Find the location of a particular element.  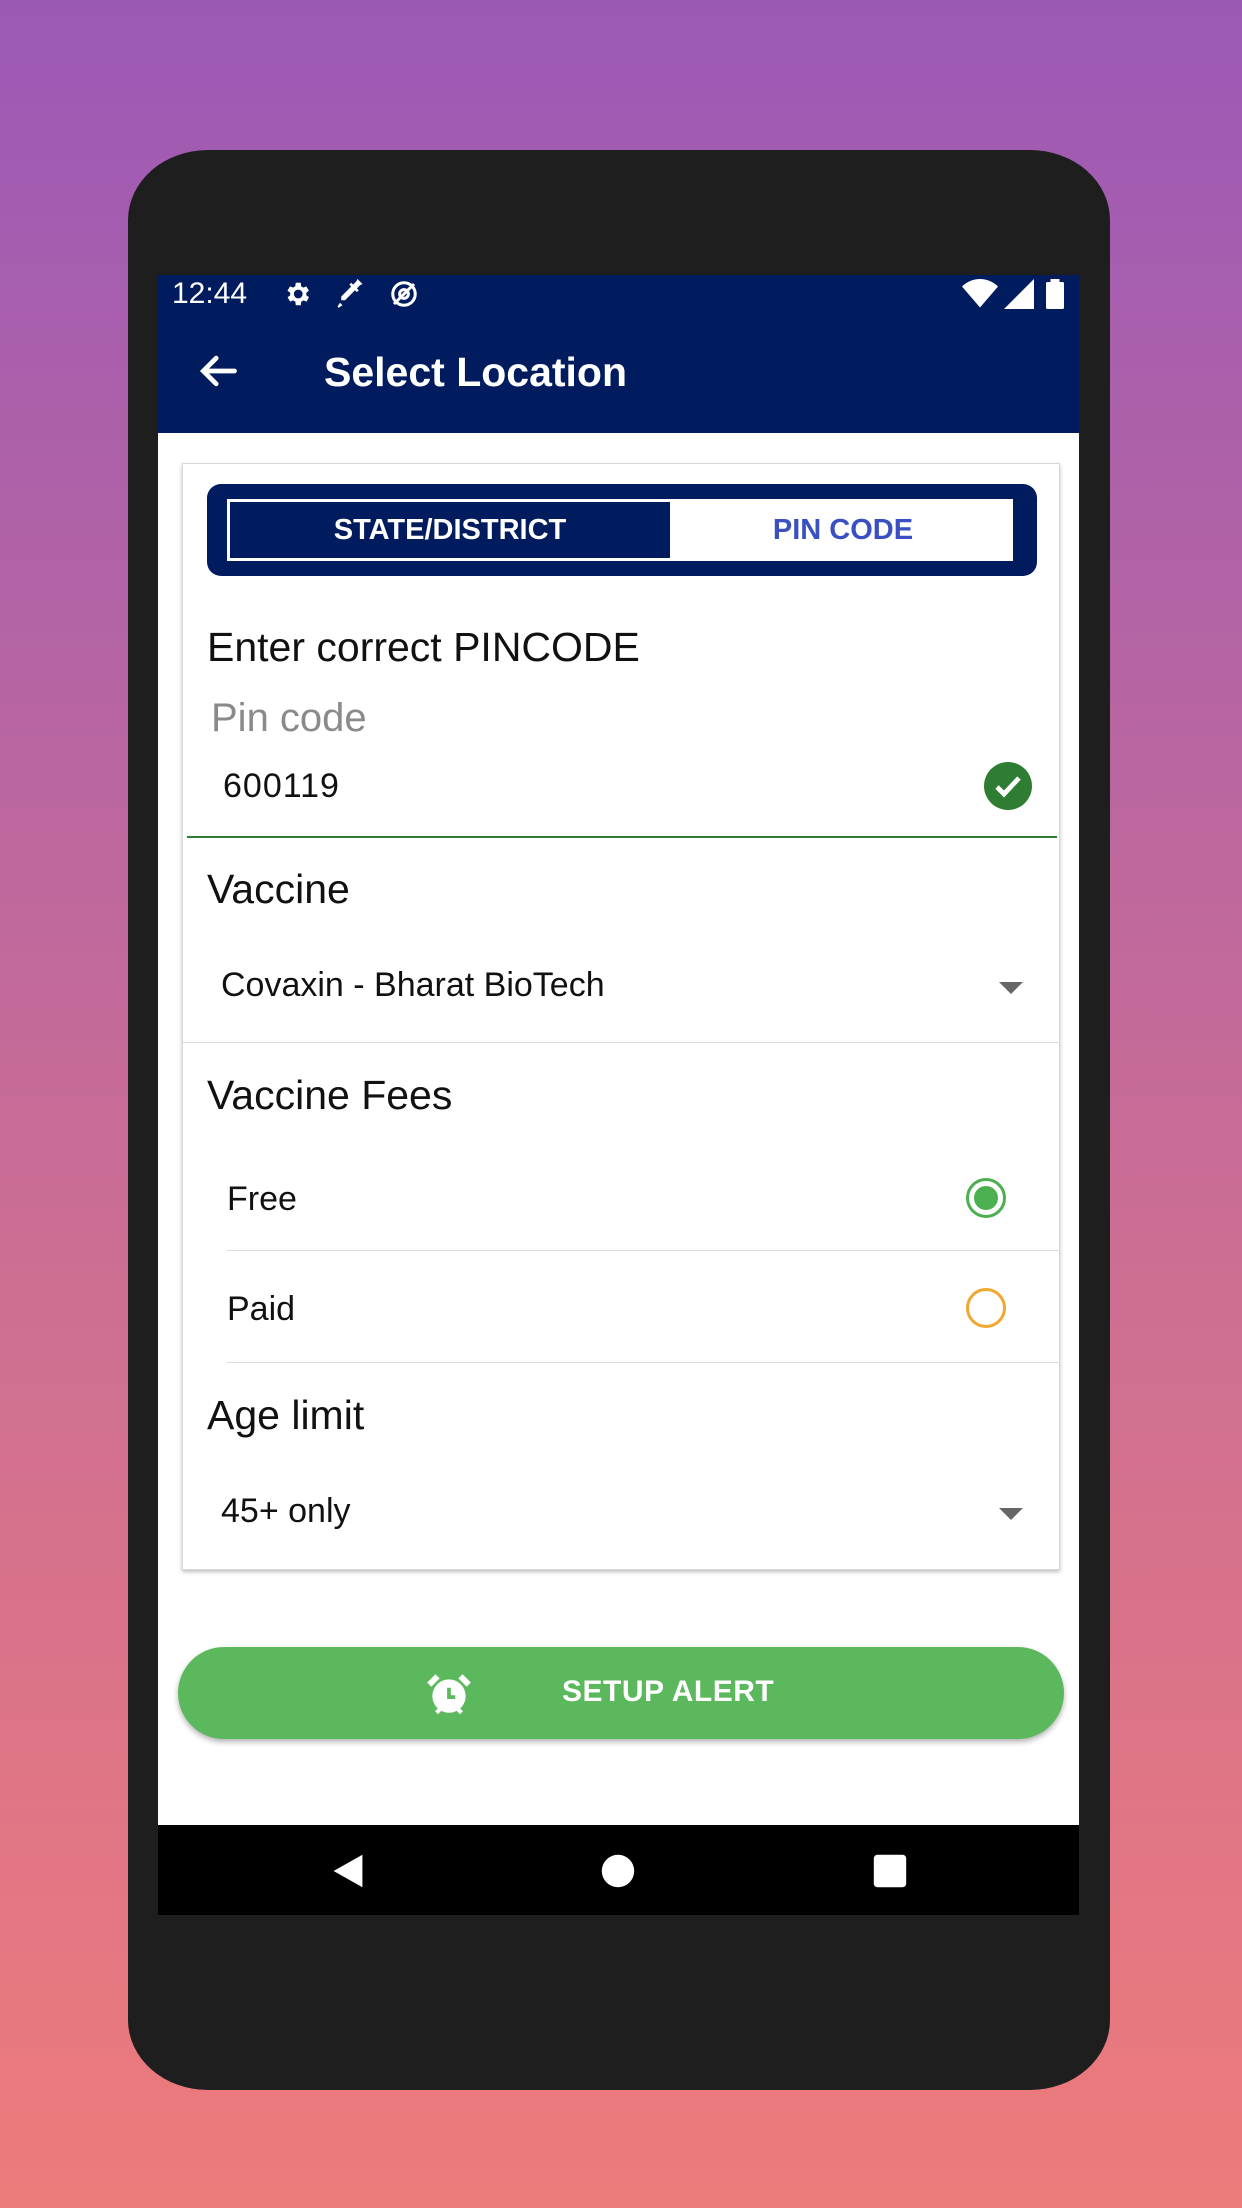

fee-option-paid: Paid is located at coordinates (621, 1311).